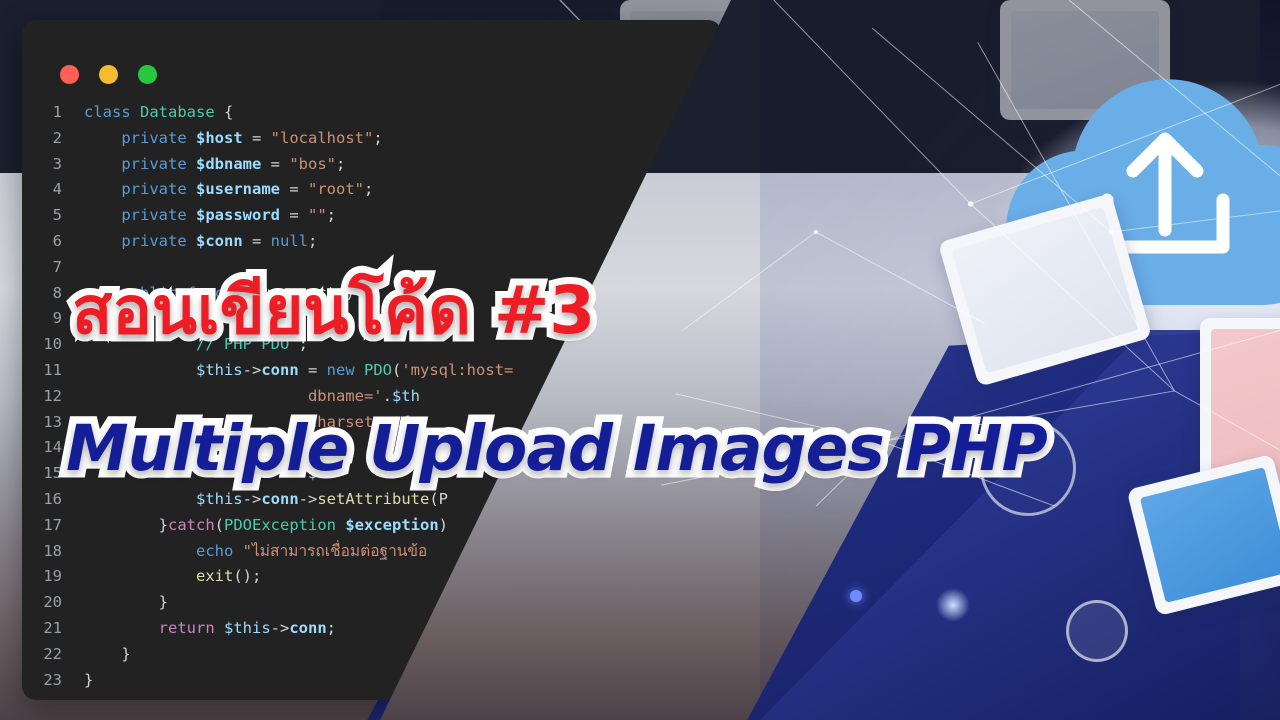  Describe the element at coordinates (233, 163) in the screenshot. I see `line-text: private $dbname = "bos";` at that location.